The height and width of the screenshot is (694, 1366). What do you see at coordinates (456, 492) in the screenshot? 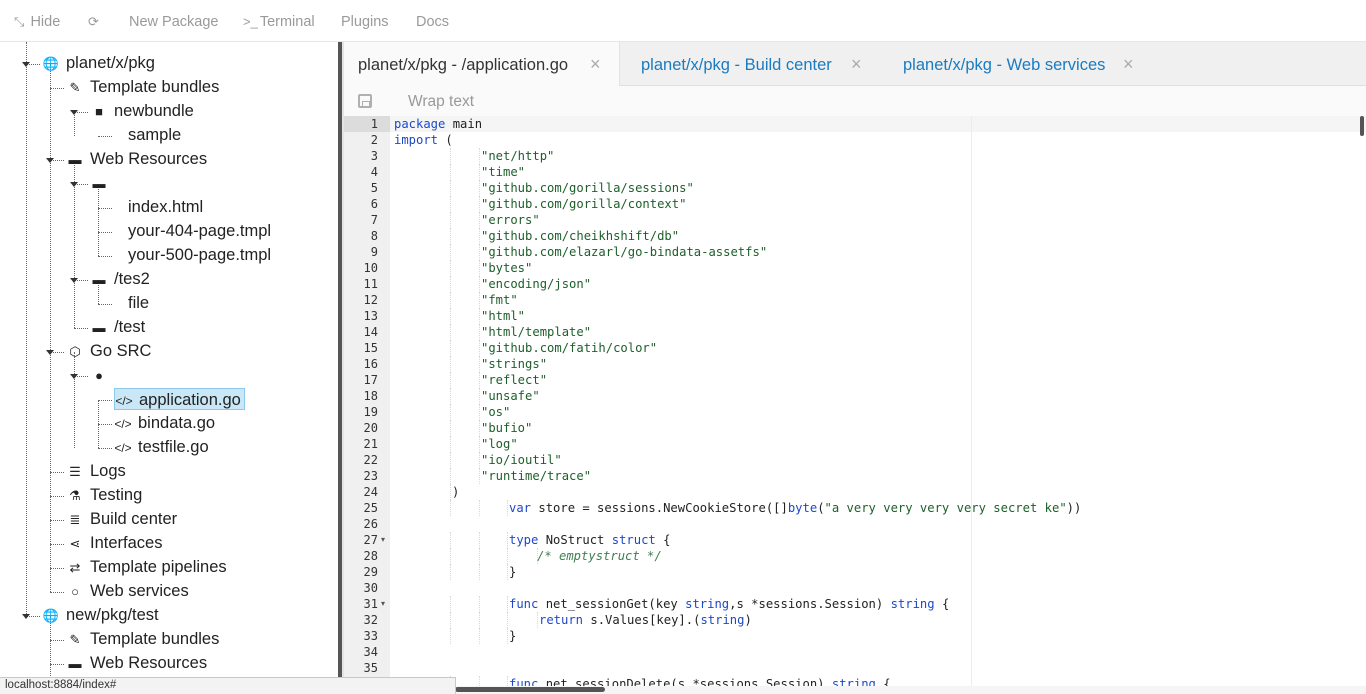
I see `code-line: )` at bounding box center [456, 492].